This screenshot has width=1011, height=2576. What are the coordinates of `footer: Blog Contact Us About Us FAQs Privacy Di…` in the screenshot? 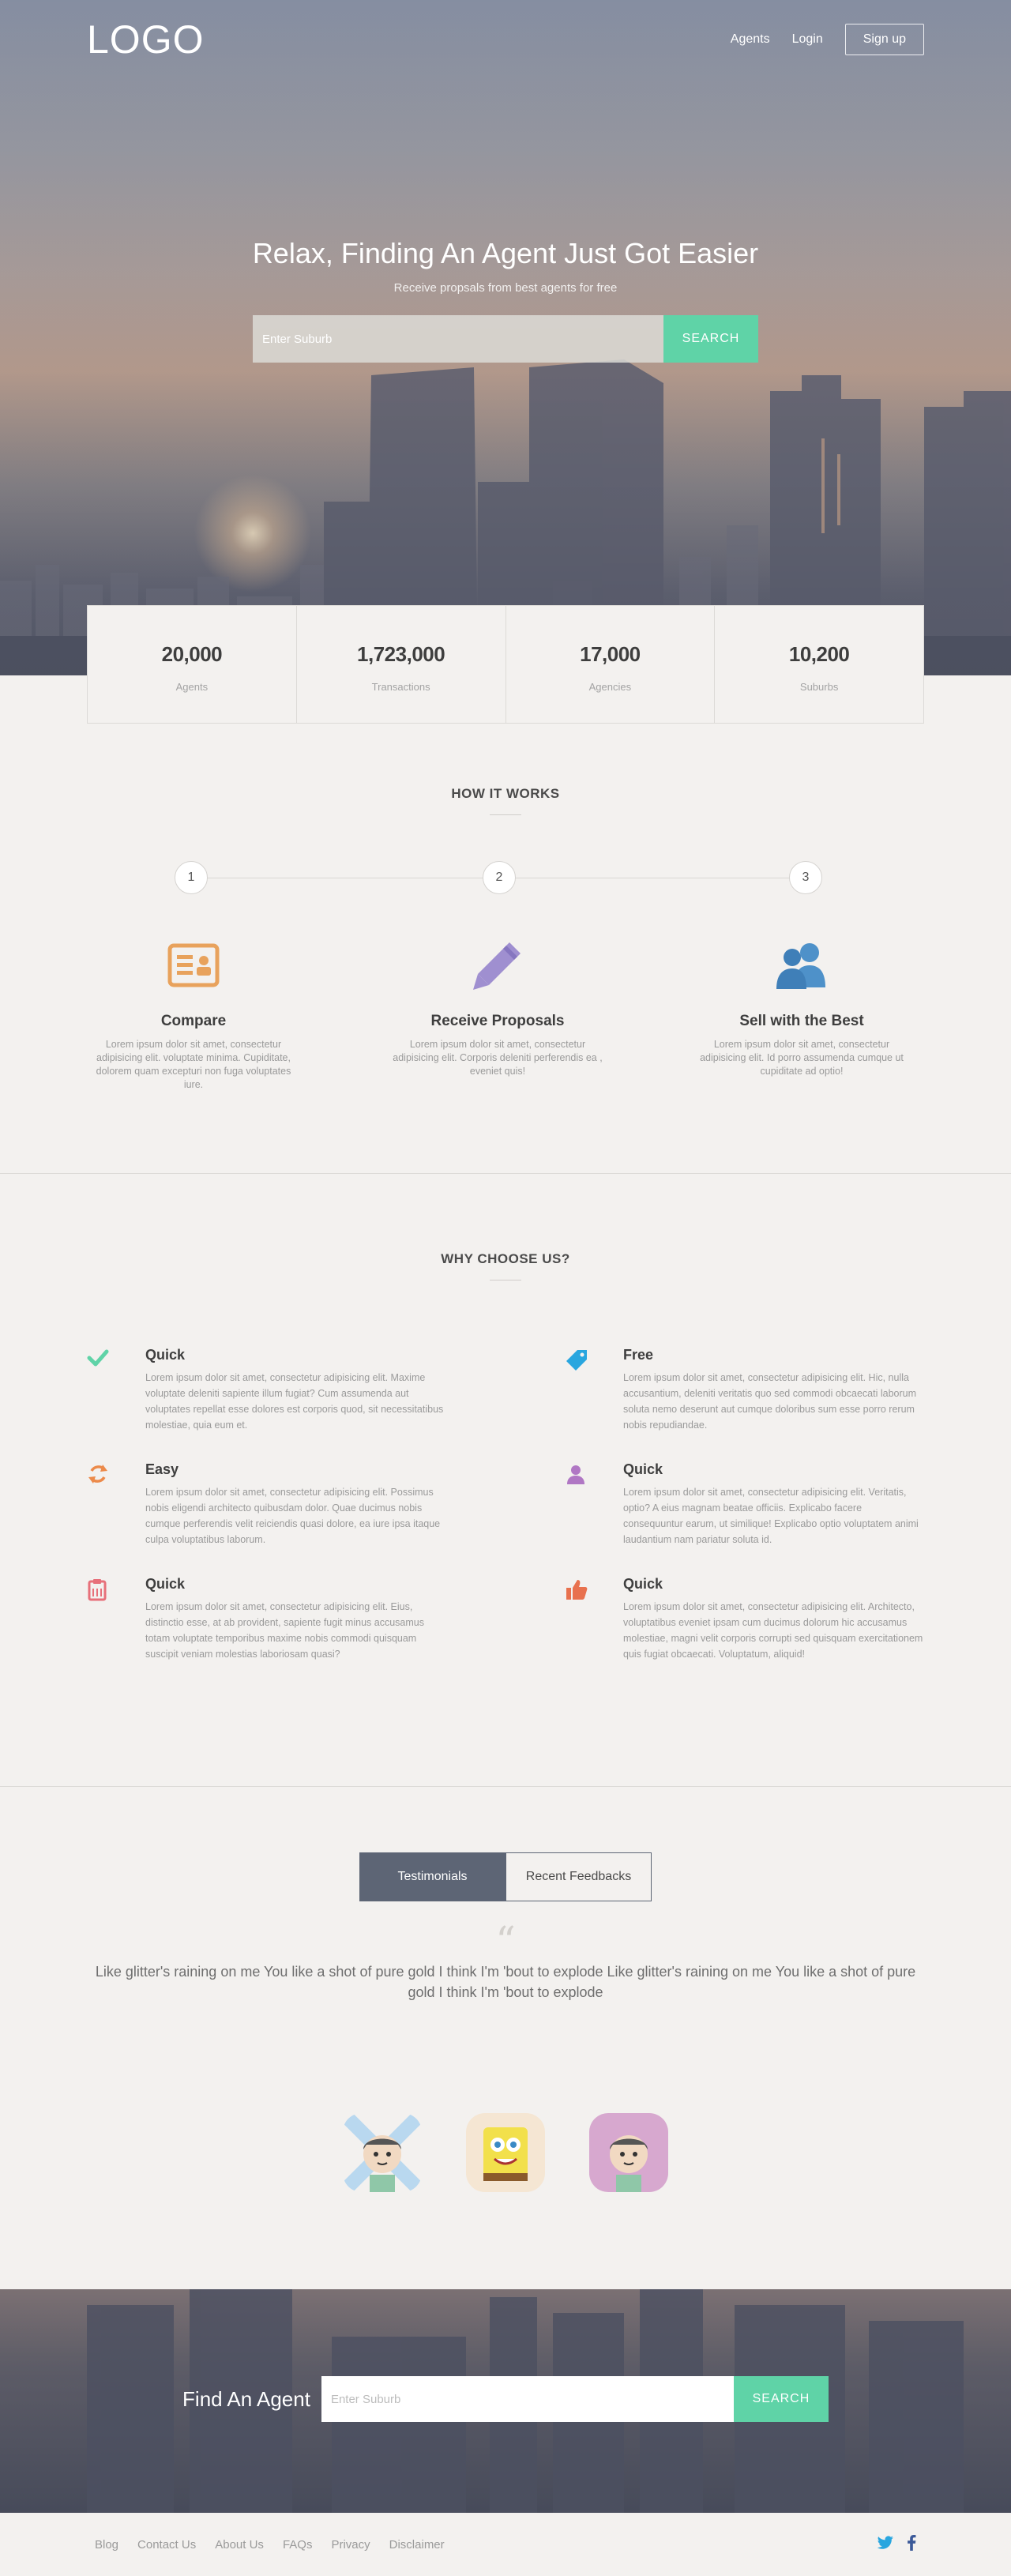 It's located at (505, 2544).